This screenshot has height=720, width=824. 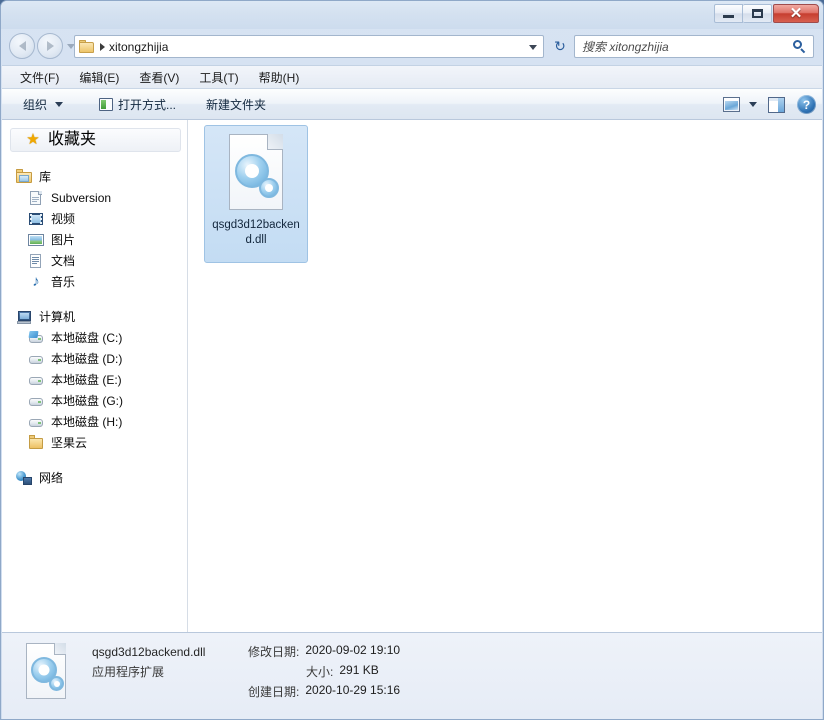 I want to click on navigation-buttons, so click(x=42, y=46).